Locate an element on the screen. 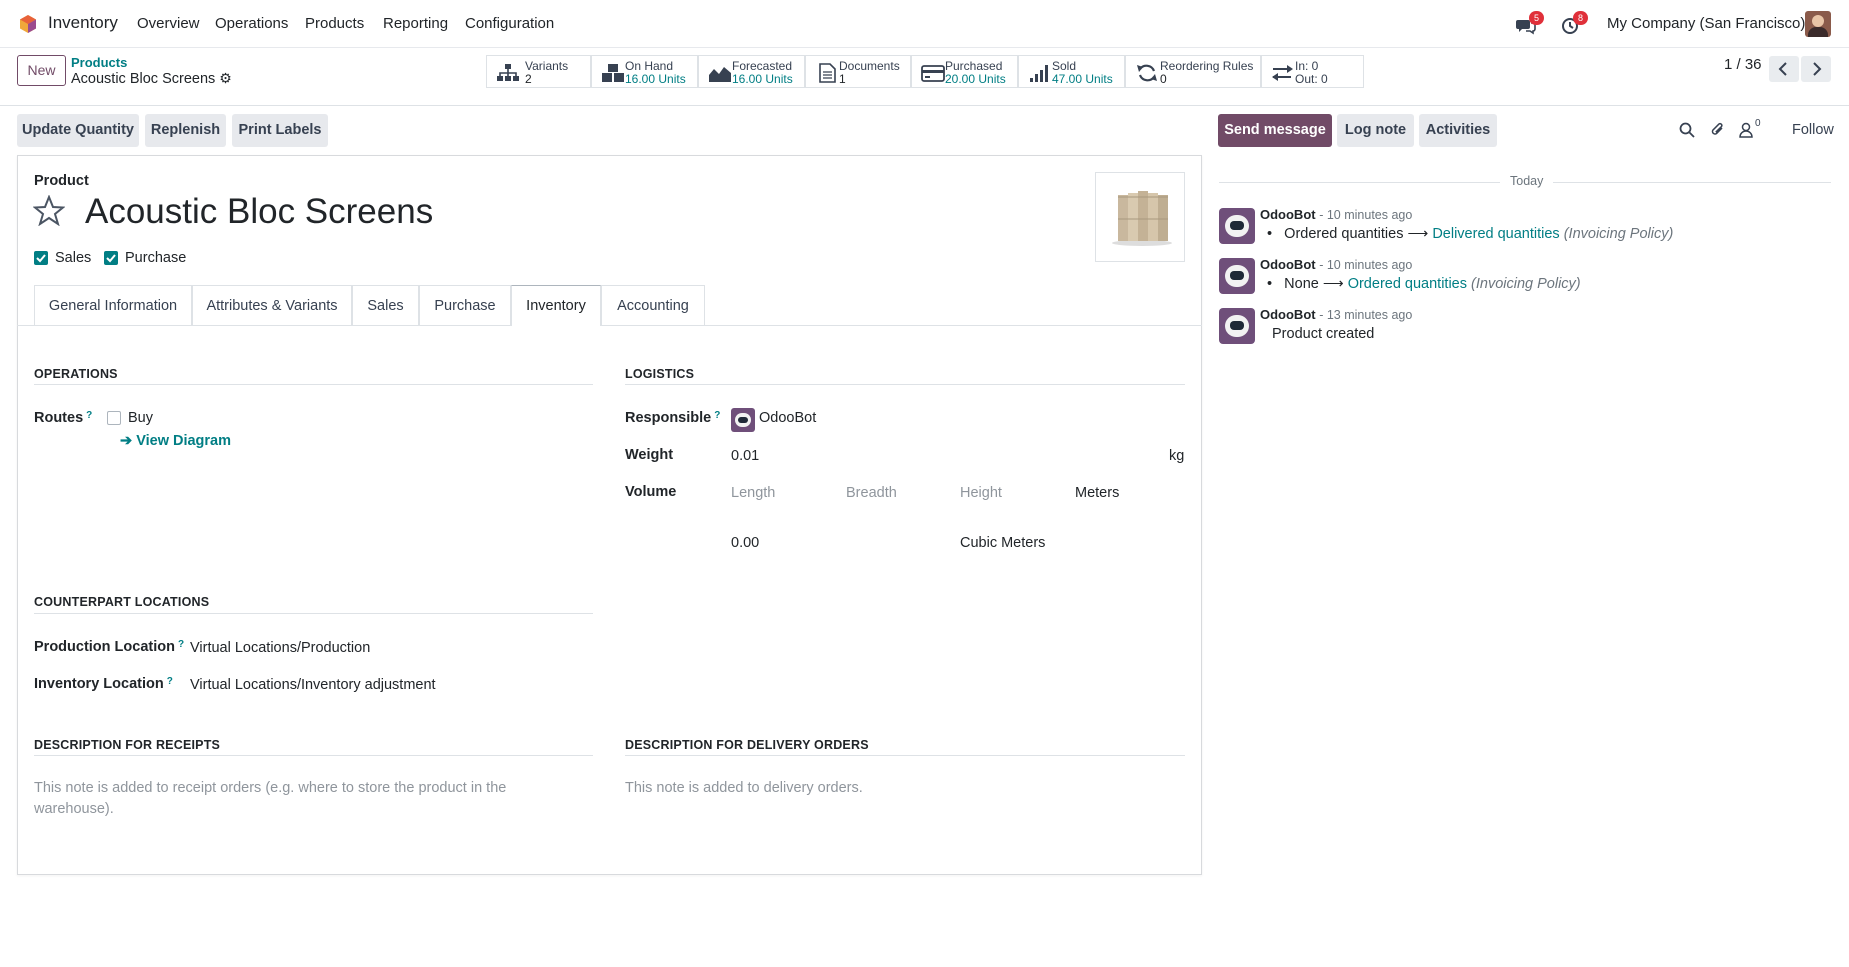  product-photo-icon is located at coordinates (1142, 218).